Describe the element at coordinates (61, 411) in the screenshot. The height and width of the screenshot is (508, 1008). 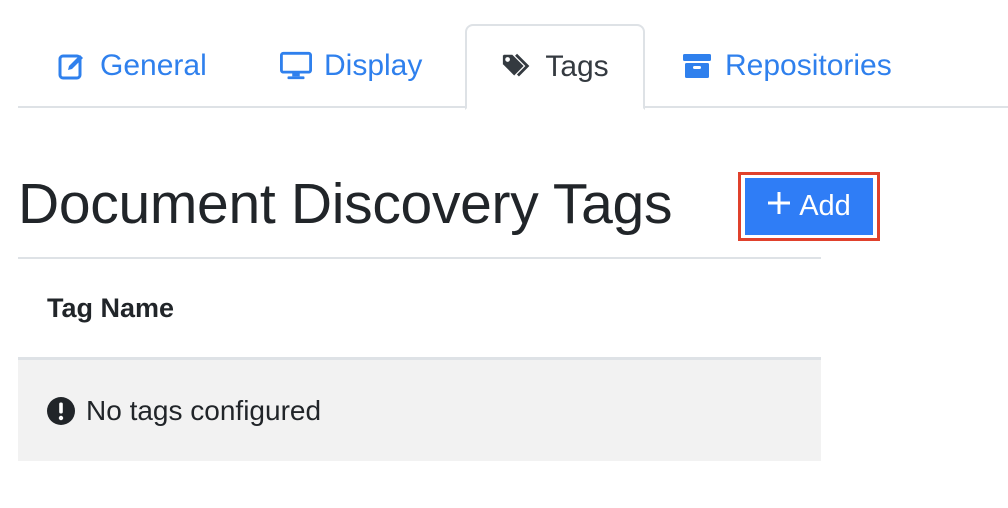
I see `exclamation-circle-icon` at that location.